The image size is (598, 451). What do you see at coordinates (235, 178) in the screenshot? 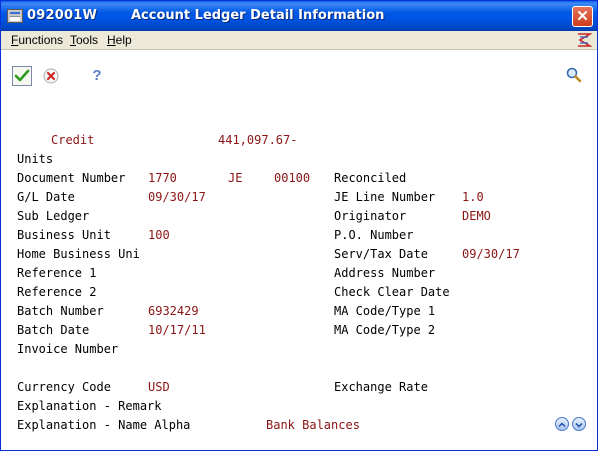
I see `document-type-value: JE` at bounding box center [235, 178].